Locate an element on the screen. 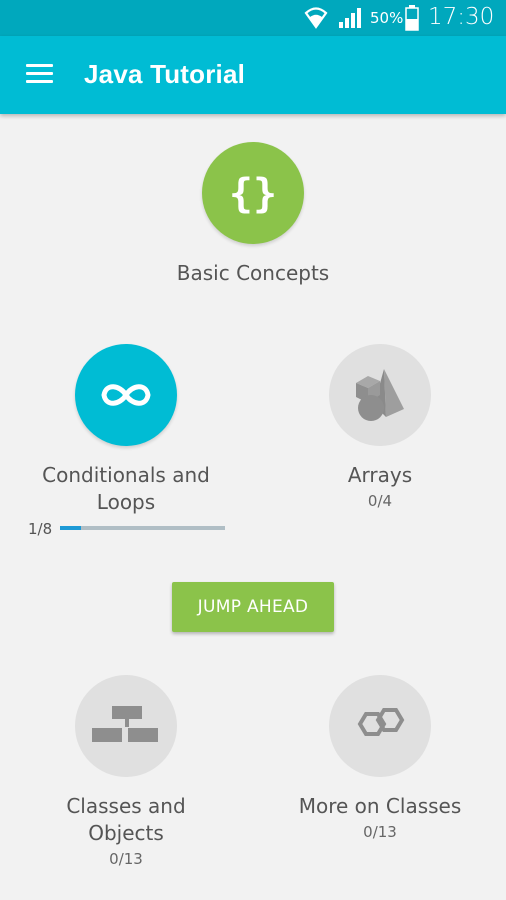 The width and height of the screenshot is (506, 900). lesson-progress-bar: 1/8 is located at coordinates (128, 529).